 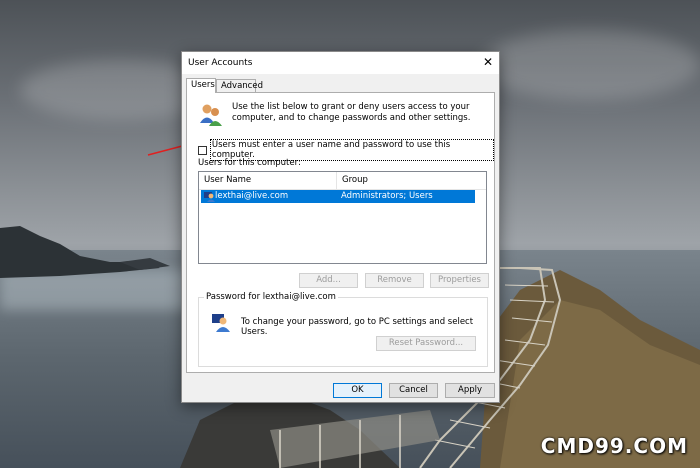 What do you see at coordinates (340, 63) in the screenshot?
I see `title-bar: User Accounts ✕` at bounding box center [340, 63].